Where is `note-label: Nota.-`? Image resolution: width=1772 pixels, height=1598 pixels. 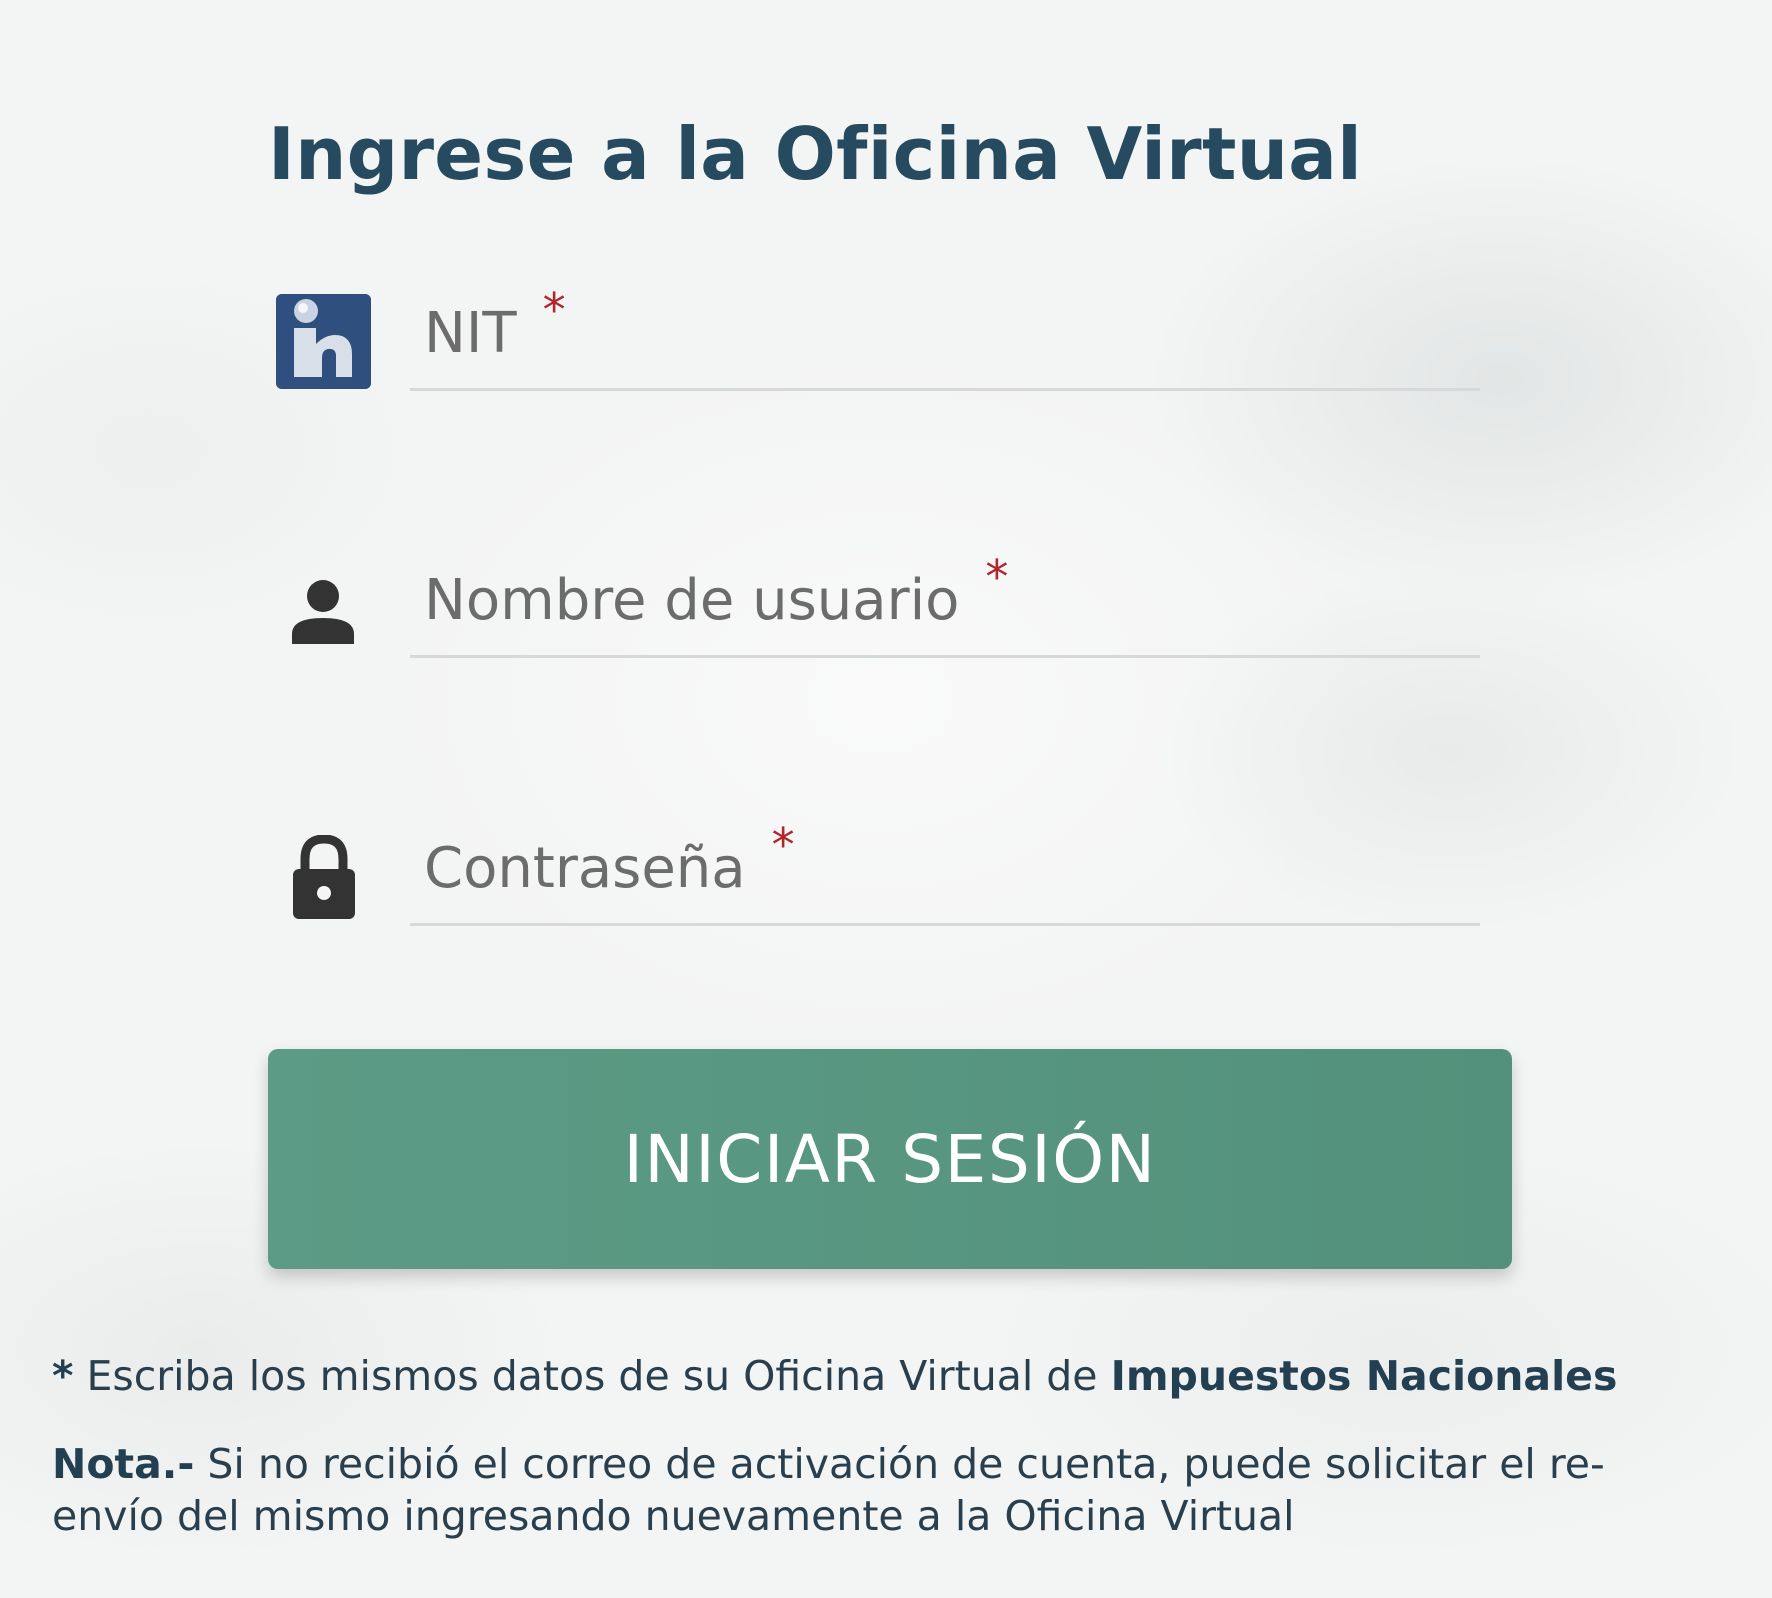
note-label: Nota.- is located at coordinates (123, 1464).